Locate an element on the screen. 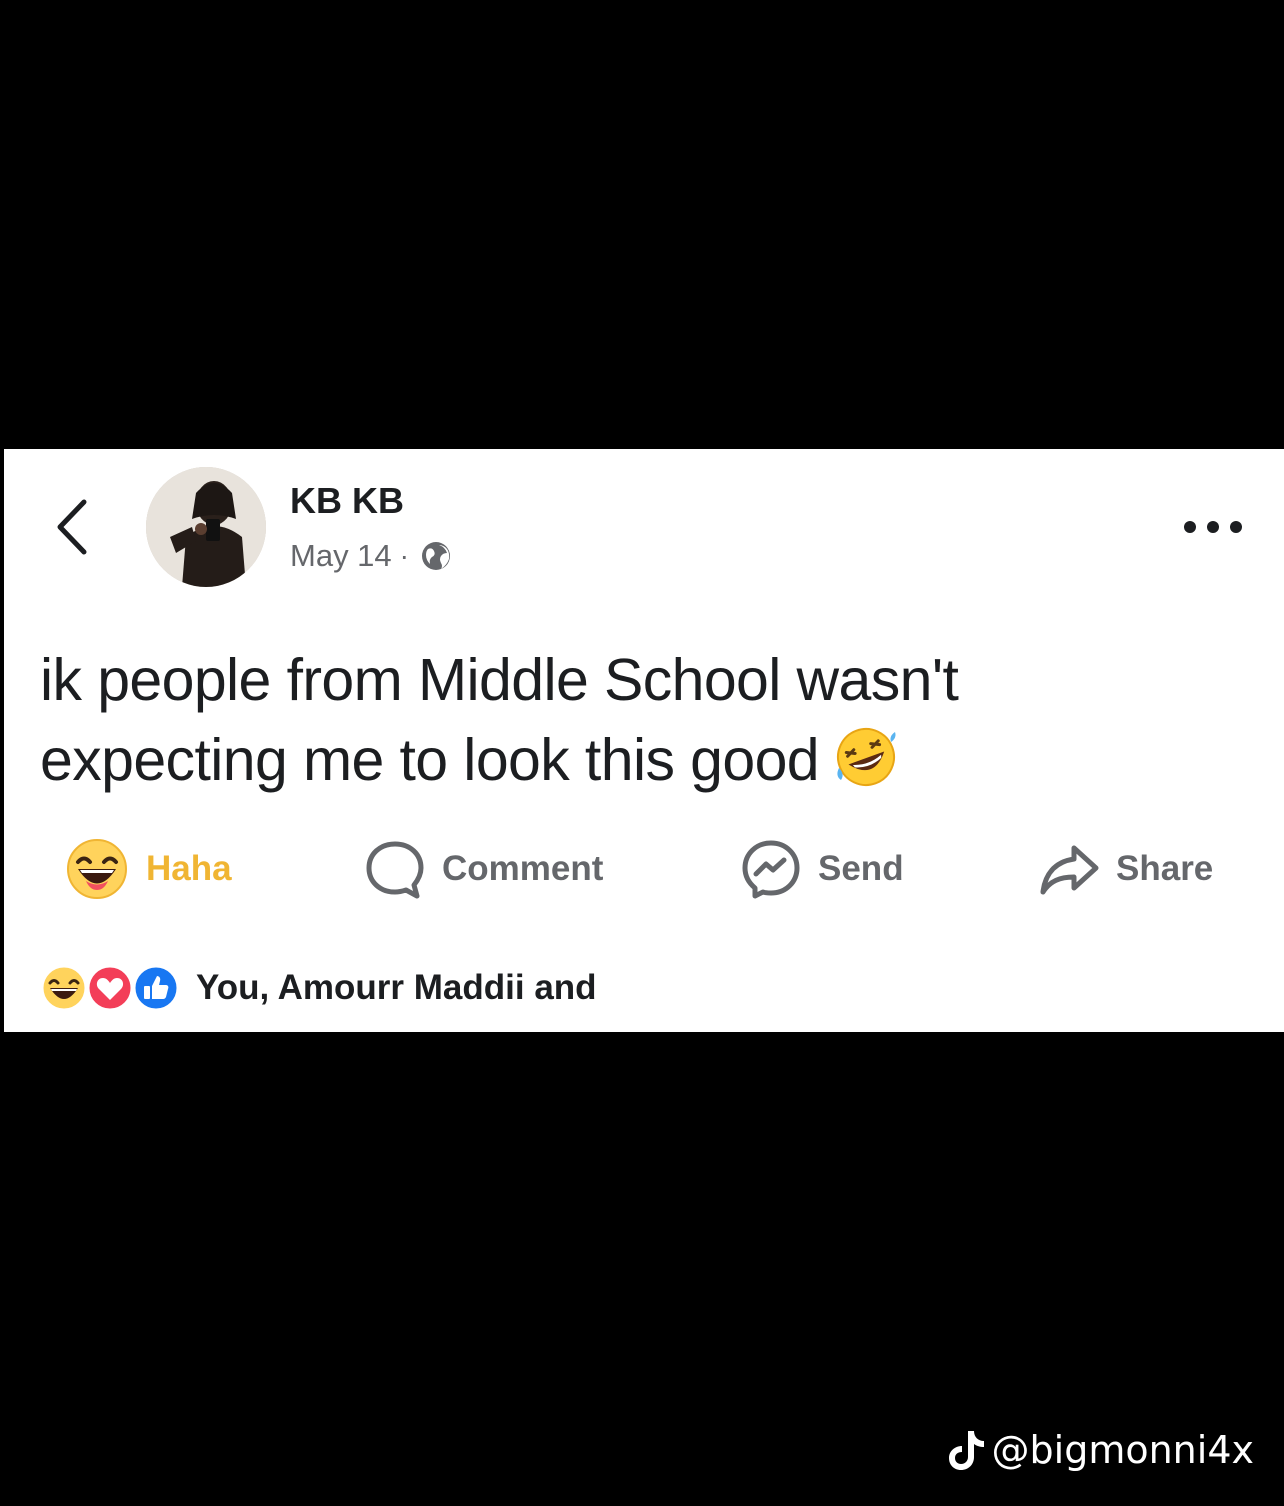  messenger-icon is located at coordinates (771, 869).